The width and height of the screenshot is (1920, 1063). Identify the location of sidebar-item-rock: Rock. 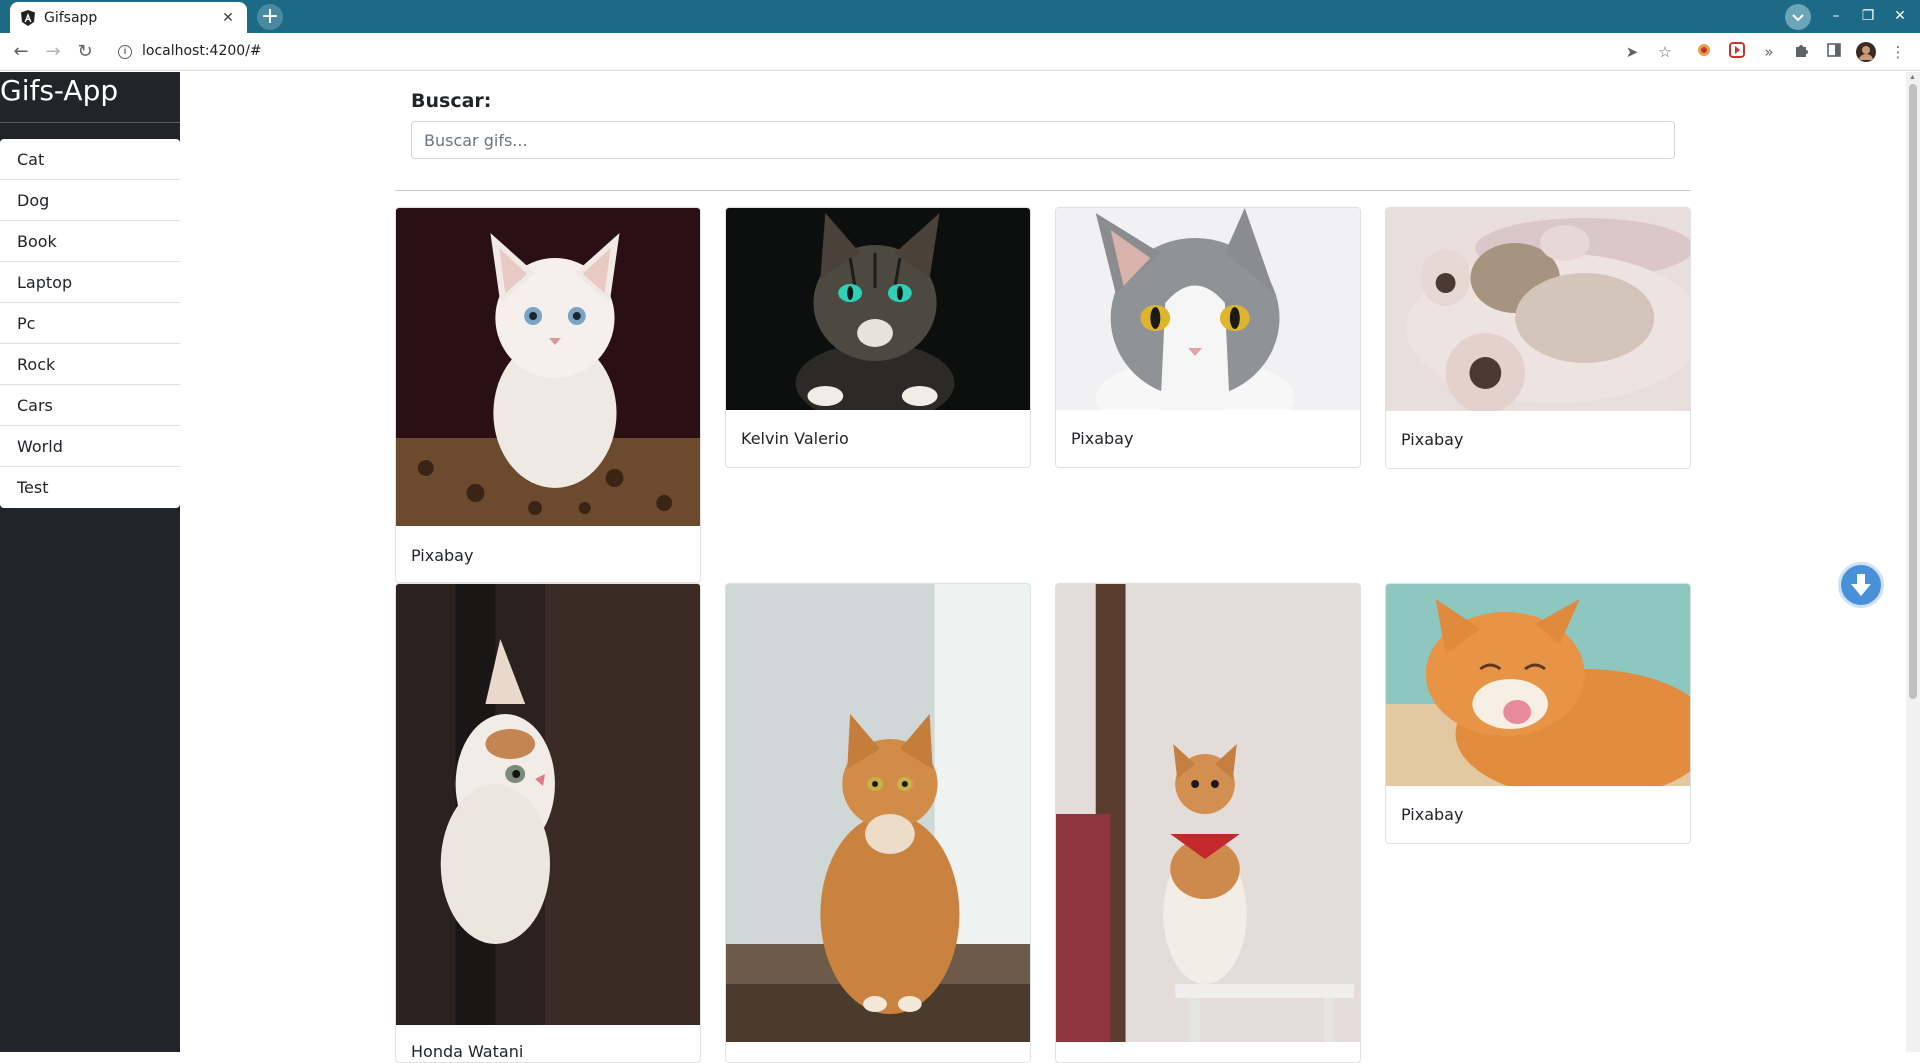
(90, 364).